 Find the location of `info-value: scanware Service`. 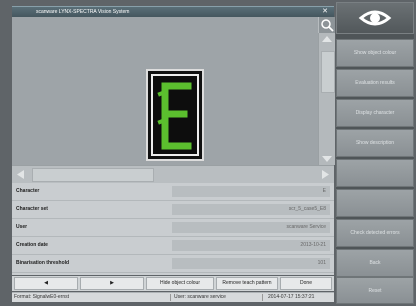

info-value: scanware Service is located at coordinates (251, 227).